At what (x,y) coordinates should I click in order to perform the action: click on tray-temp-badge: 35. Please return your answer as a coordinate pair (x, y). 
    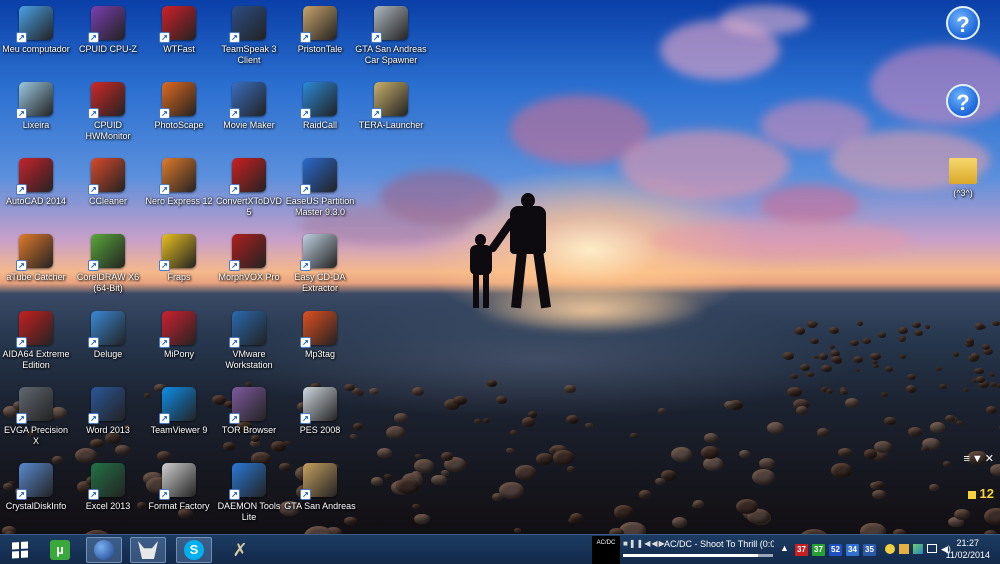
    Looking at the image, I should click on (869, 550).